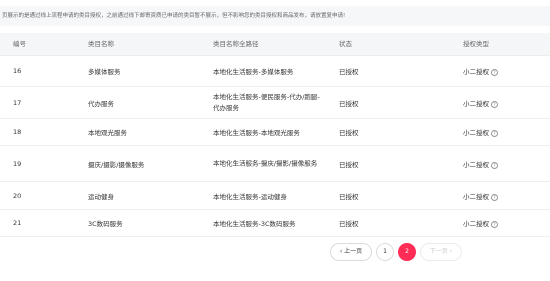 Image resolution: width=550 pixels, height=281 pixels. Describe the element at coordinates (236, 44) in the screenshot. I see `header-full-path: 类目名称全路径` at that location.